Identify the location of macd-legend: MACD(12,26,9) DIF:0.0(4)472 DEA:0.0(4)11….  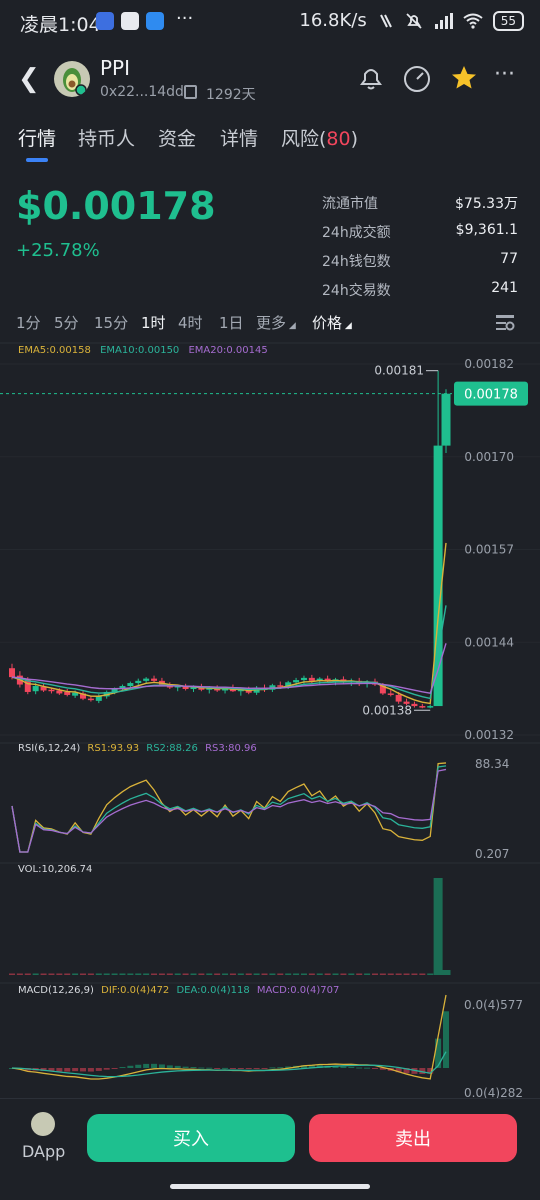
(178, 990).